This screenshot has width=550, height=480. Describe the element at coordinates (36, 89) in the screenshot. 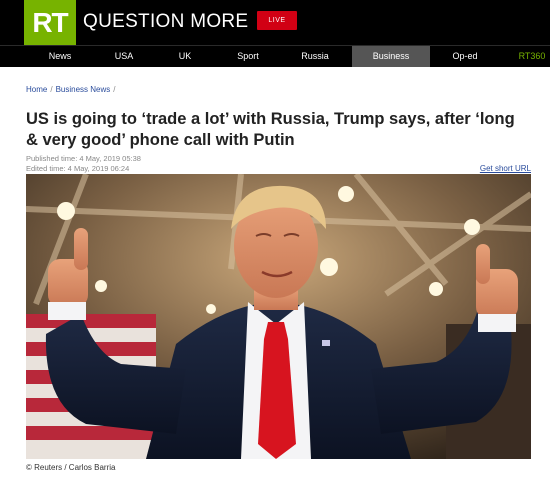

I see `breadcrumb-home: Home` at that location.